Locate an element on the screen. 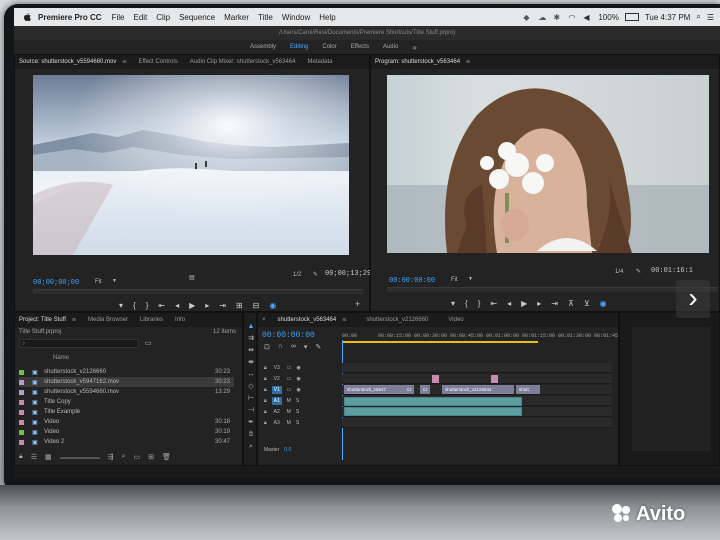 The width and height of the screenshot is (720, 540). more-workspaces-icon: » is located at coordinates (414, 47).